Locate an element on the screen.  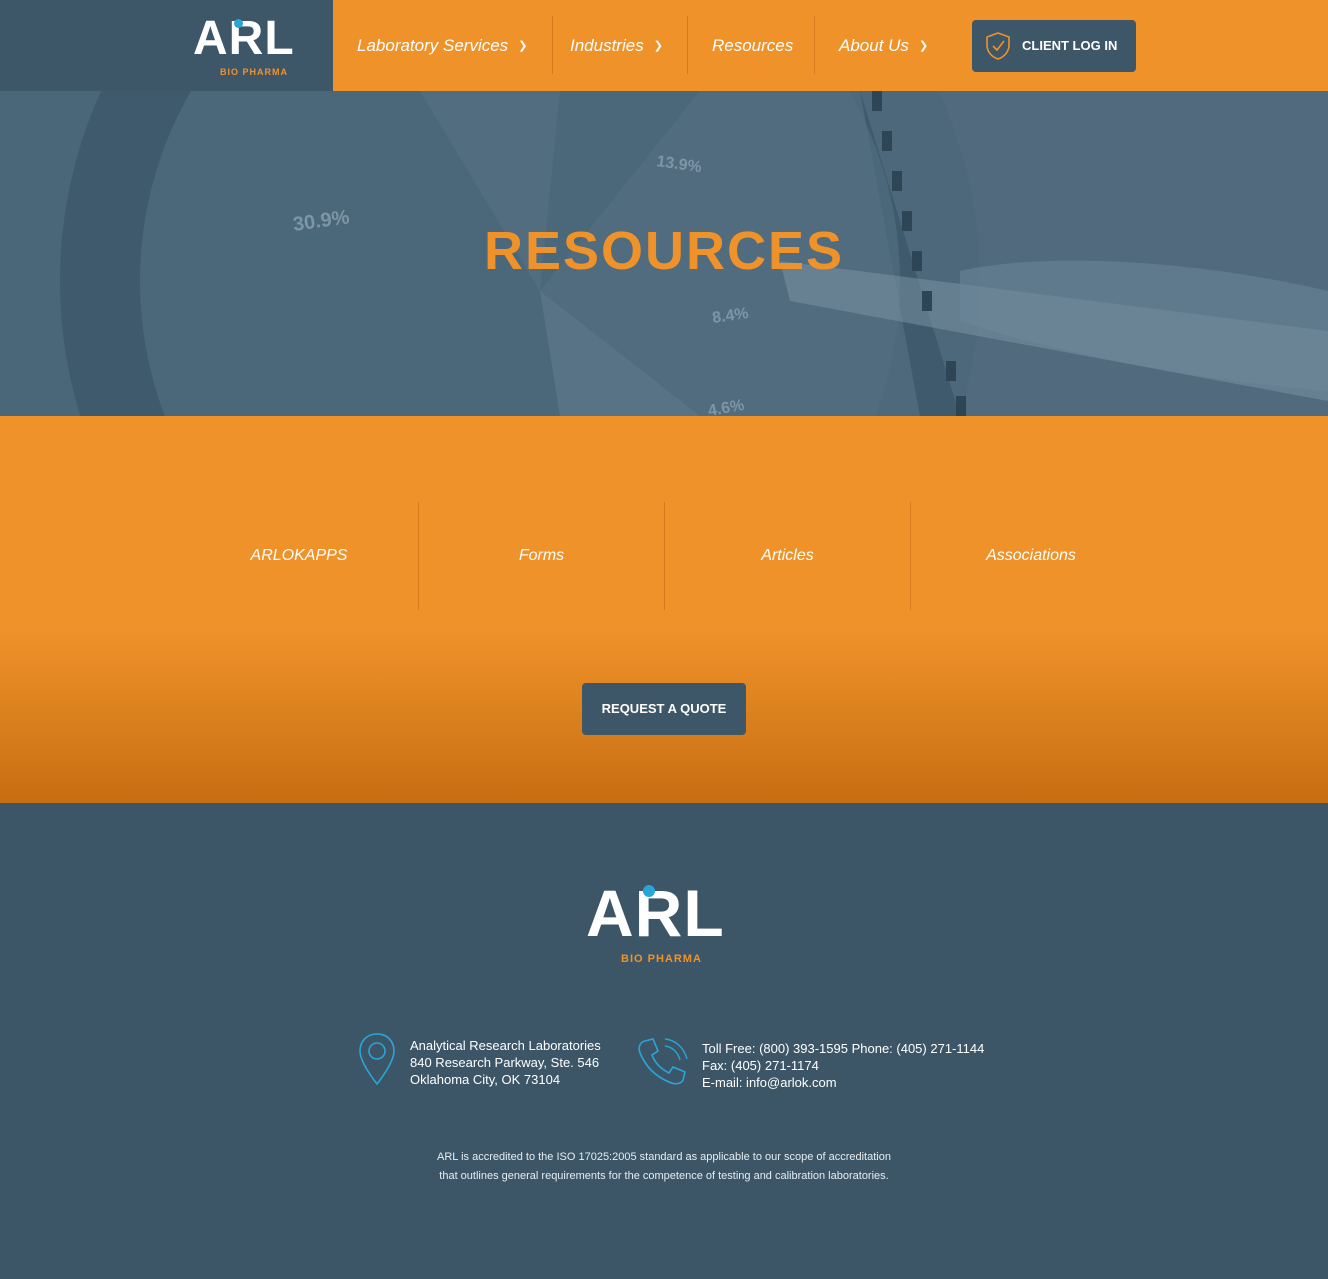
client-login-label: CLIENT LOG IN is located at coordinates (1070, 45).